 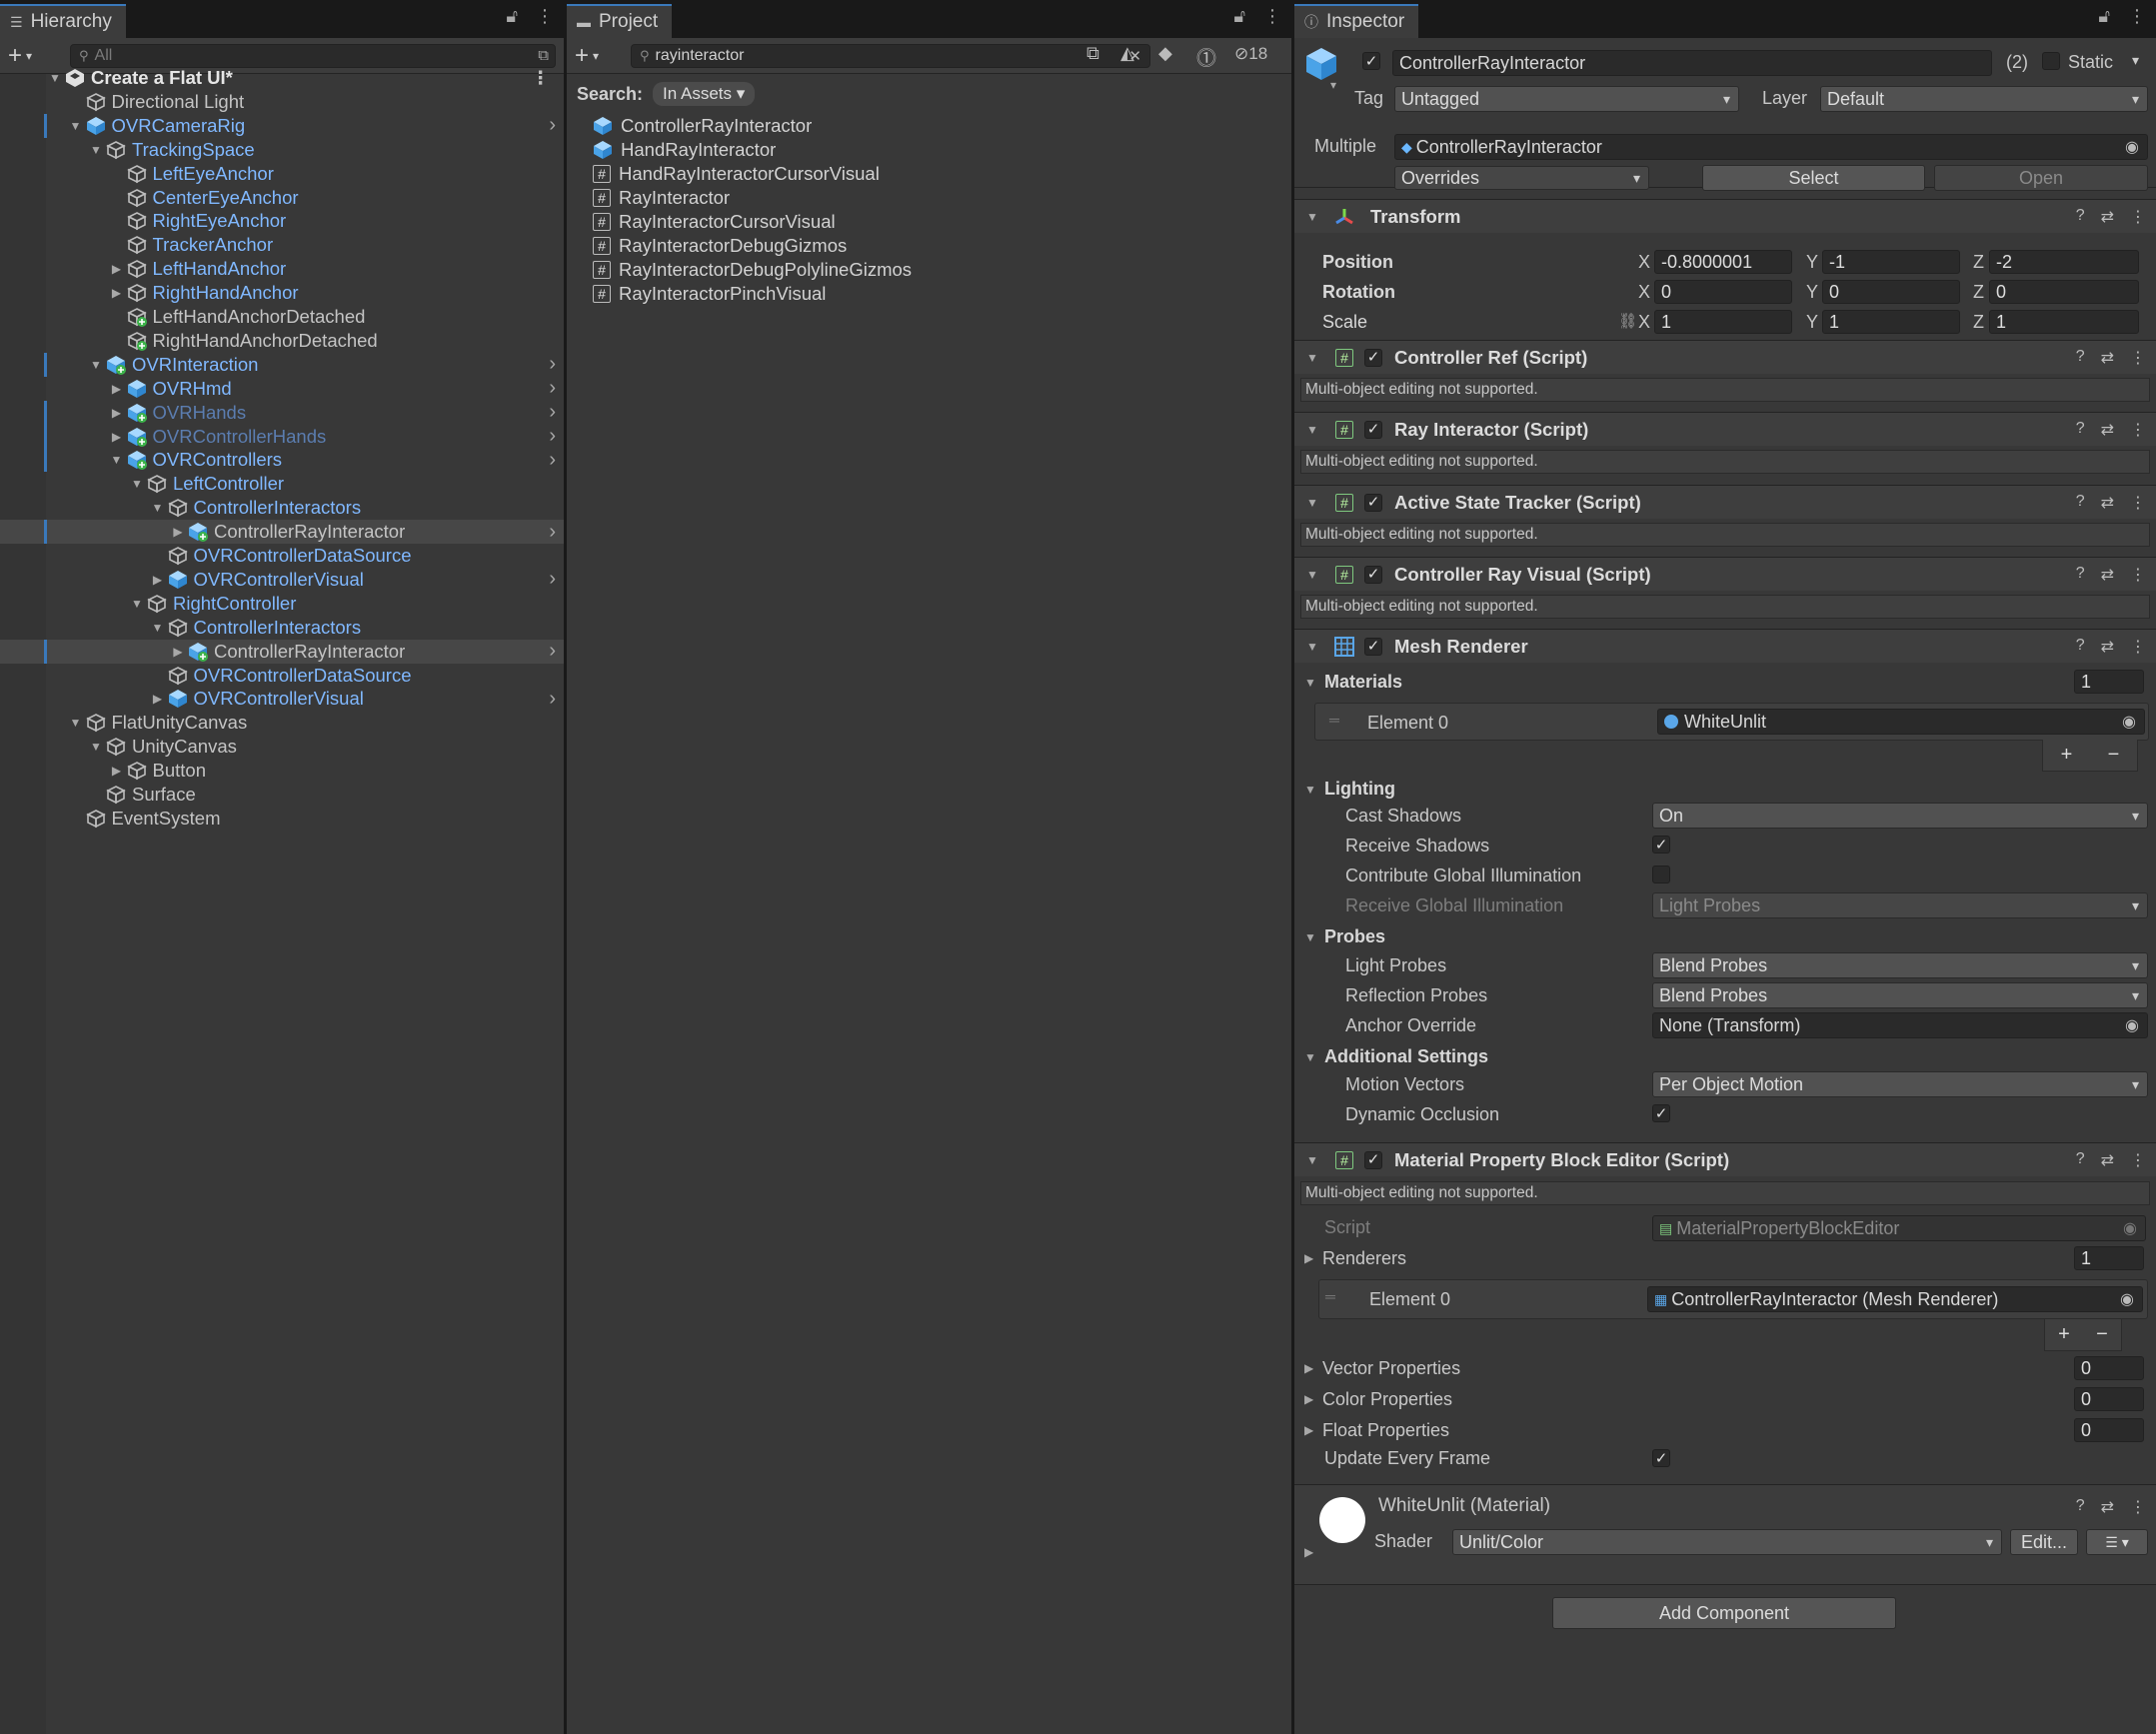 I want to click on project-search-input: ⚲ rayinteractor ✕, so click(x=890, y=55).